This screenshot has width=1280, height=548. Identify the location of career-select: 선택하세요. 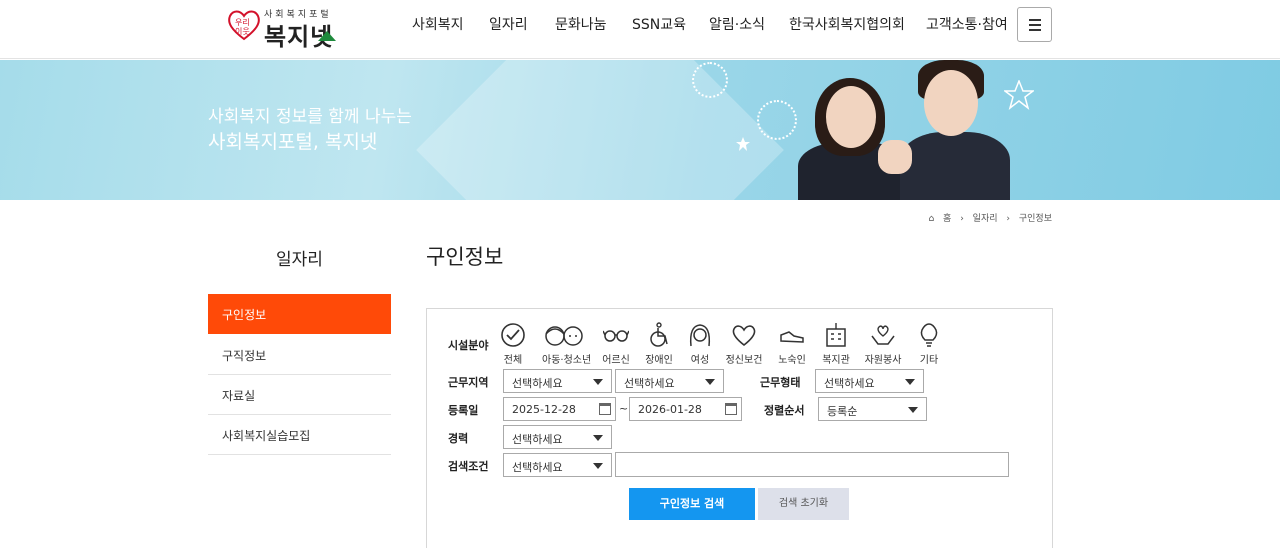
(557, 437).